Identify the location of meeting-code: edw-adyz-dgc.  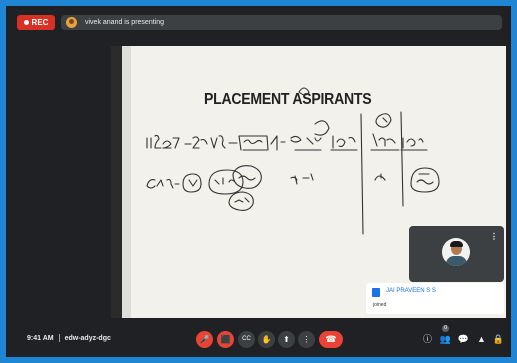
(87, 338).